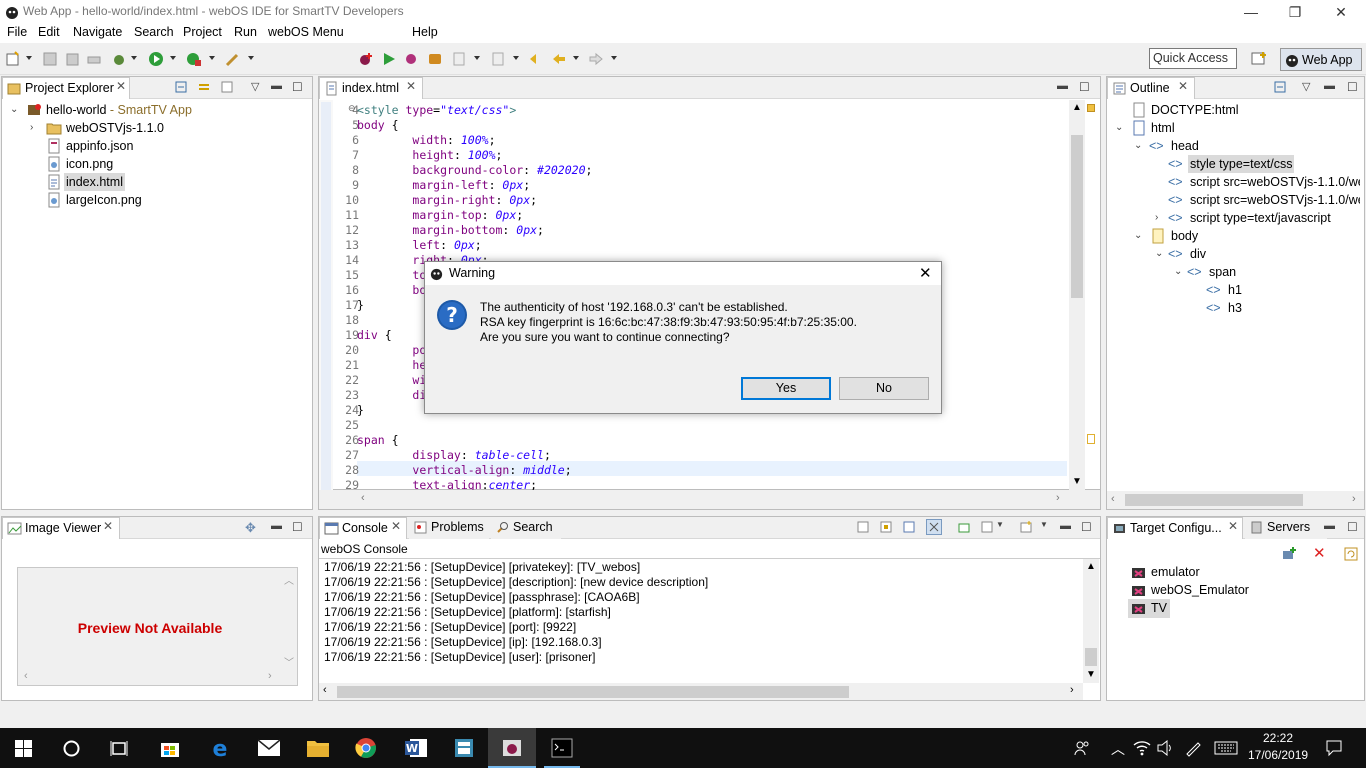 The height and width of the screenshot is (768, 1366). What do you see at coordinates (1251, 12) in the screenshot?
I see `minimize-button: —` at bounding box center [1251, 12].